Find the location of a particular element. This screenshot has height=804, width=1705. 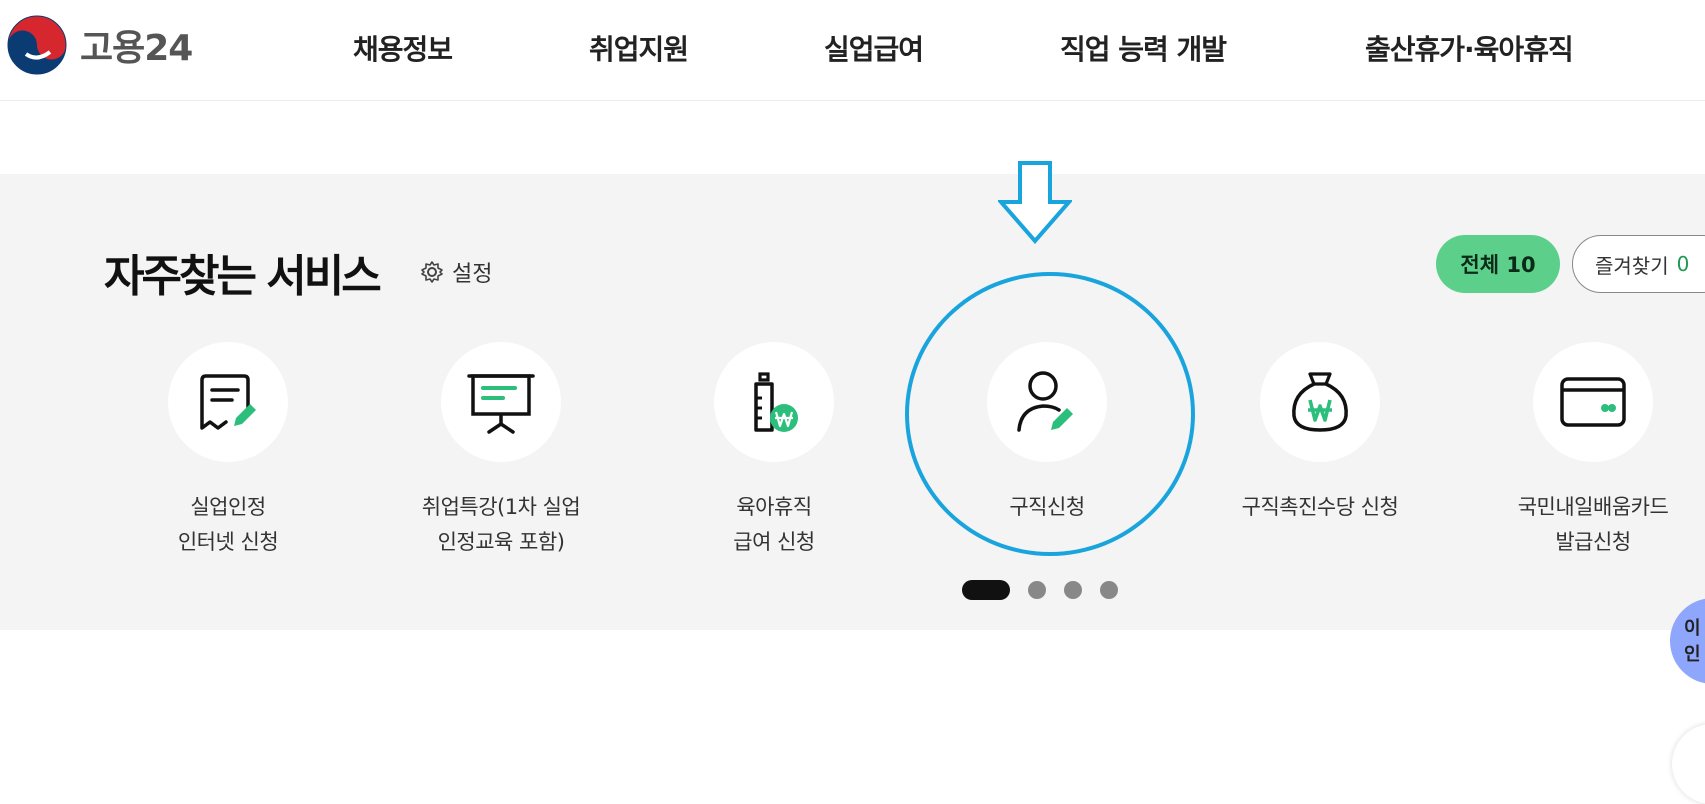

service-label-line2: 급여 신청 is located at coordinates (774, 542).